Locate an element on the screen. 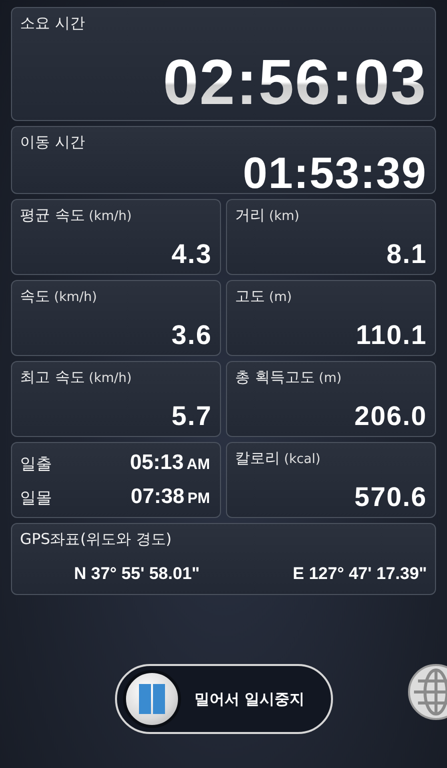  stat-label: 최고 속도 (km/h) is located at coordinates (76, 377).